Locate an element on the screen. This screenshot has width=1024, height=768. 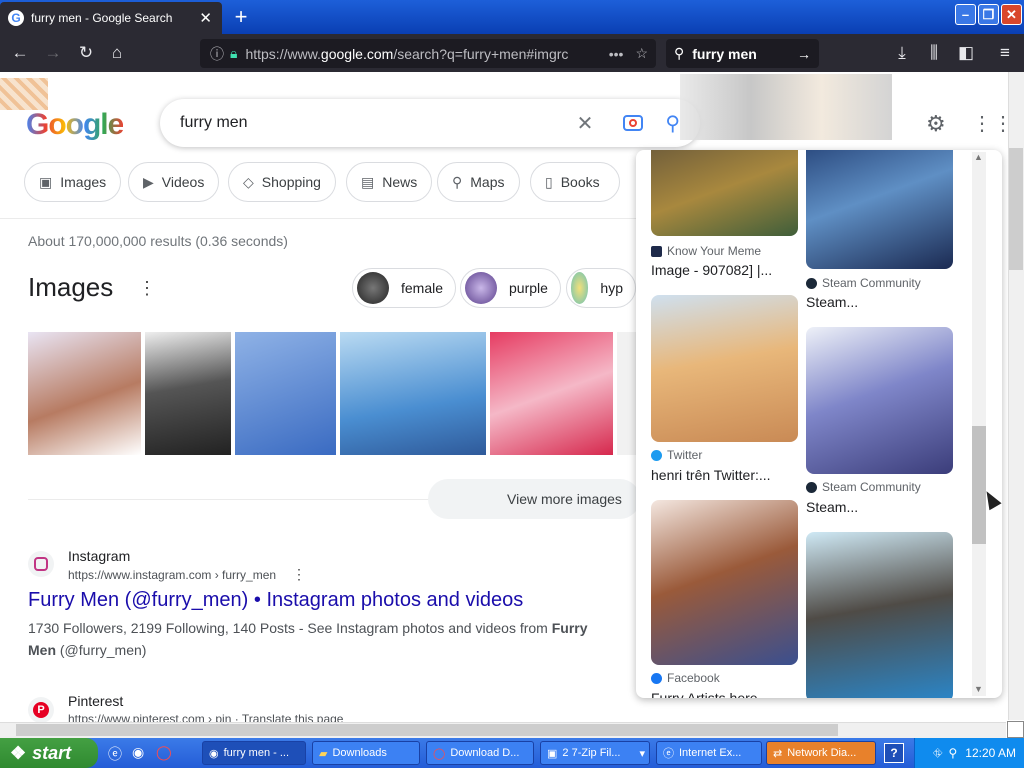
system-tray: ⛗ ⚲ 12:20 AM is located at coordinates (969, 753).